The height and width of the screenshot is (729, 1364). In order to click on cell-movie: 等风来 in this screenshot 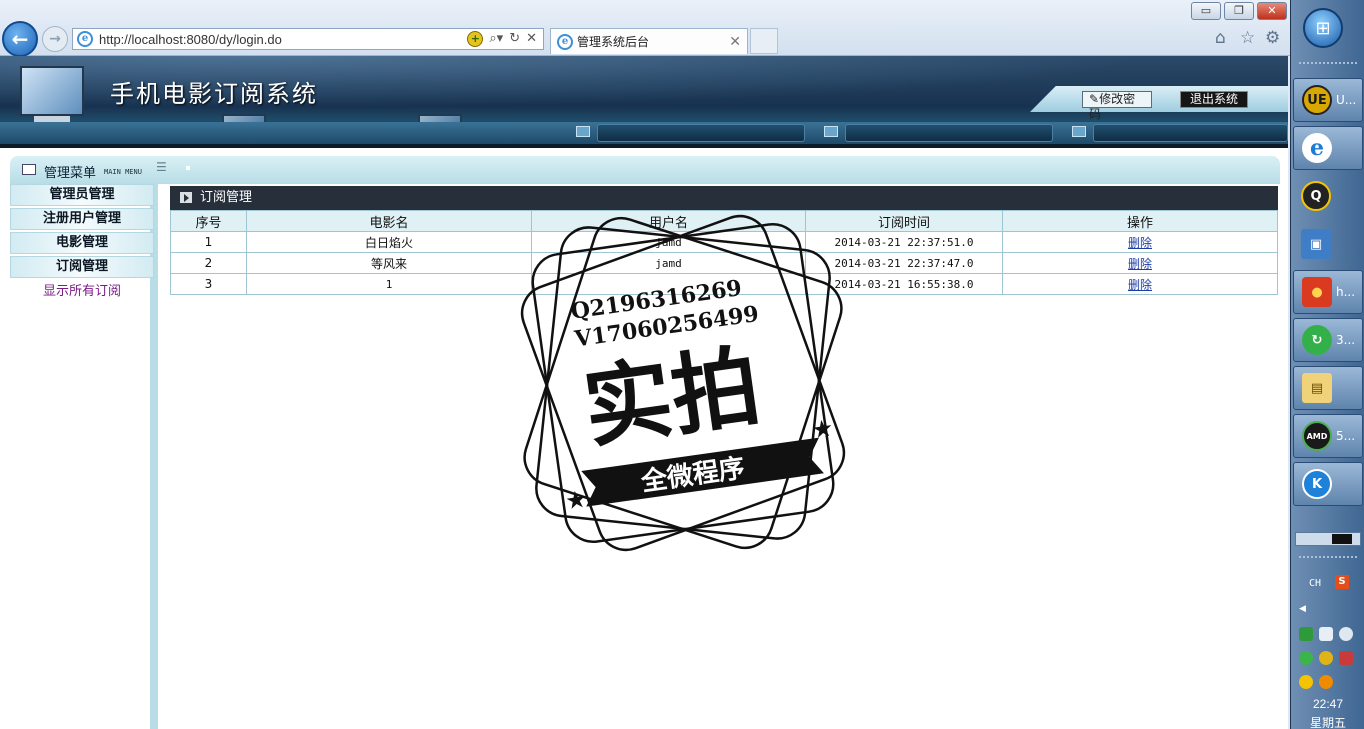, I will do `click(389, 263)`.